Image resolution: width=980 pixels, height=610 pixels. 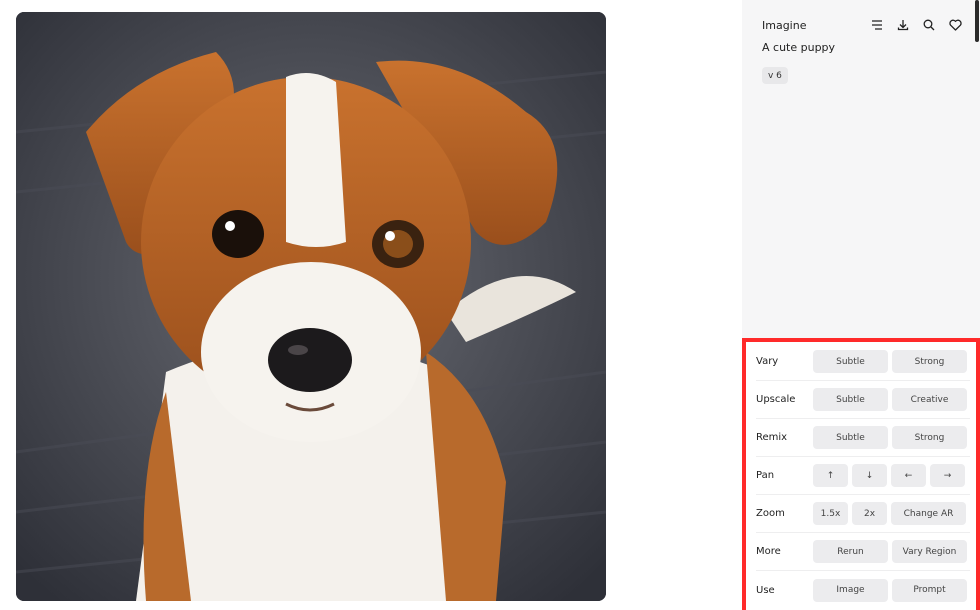 I want to click on more-row: More Rerun Vary Region, so click(x=863, y=552).